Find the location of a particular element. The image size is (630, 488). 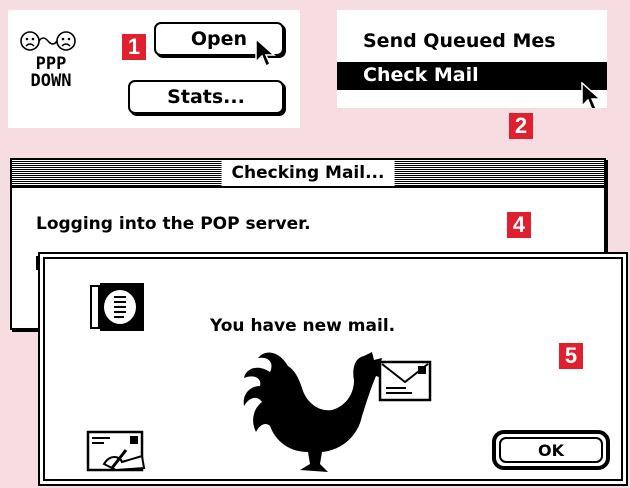

envelope-pen-icon is located at coordinates (116, 451).